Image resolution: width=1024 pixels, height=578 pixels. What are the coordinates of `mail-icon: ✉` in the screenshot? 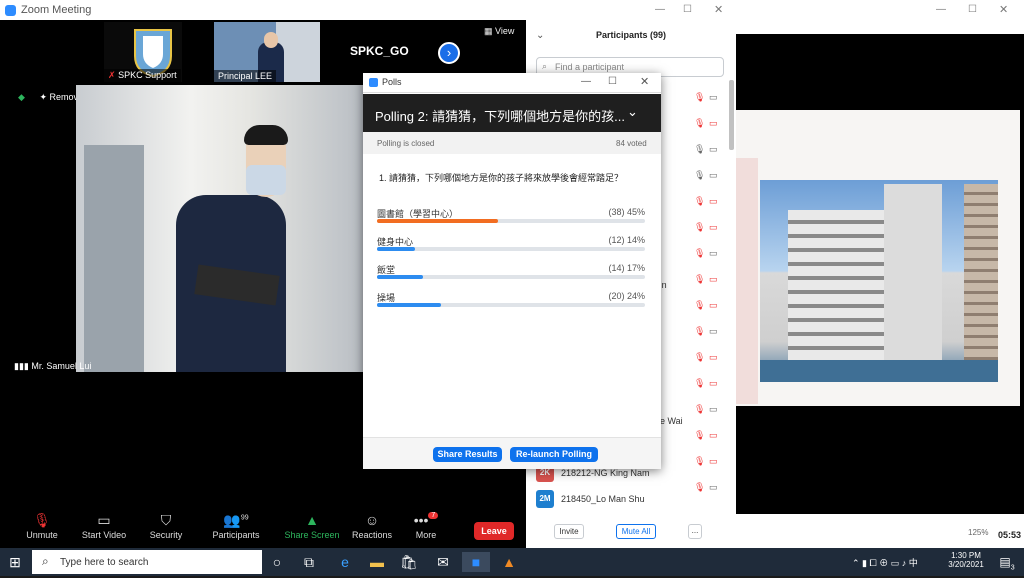 It's located at (443, 562).